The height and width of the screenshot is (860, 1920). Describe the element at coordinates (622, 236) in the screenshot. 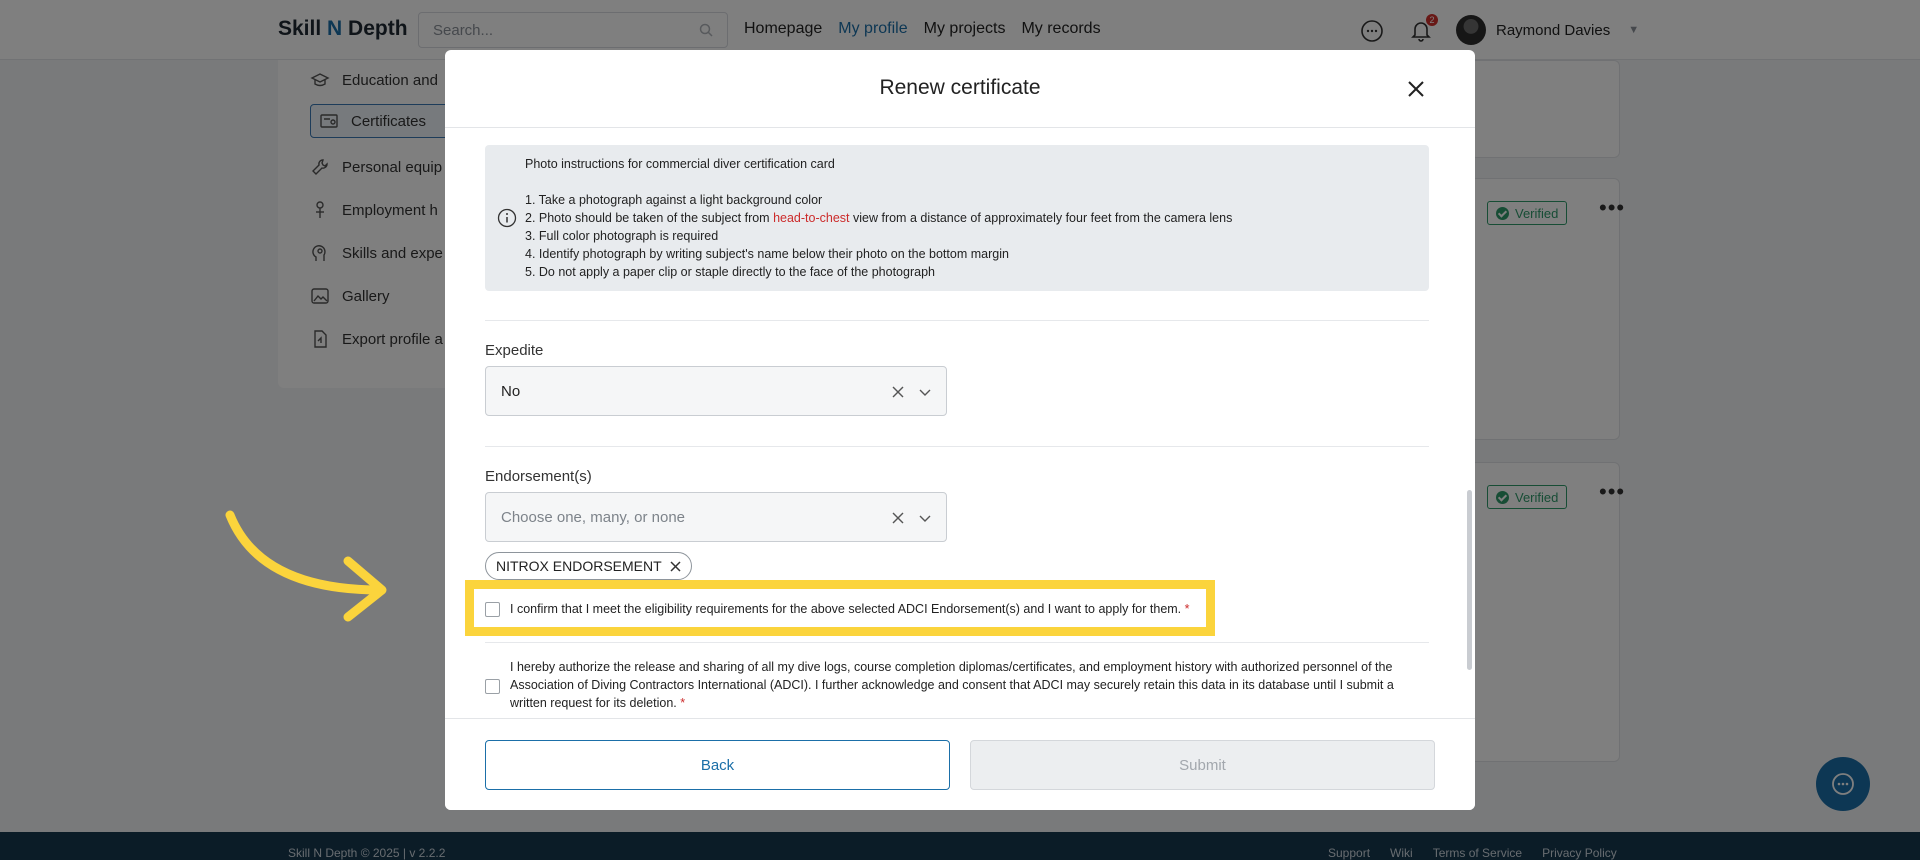

I see `instruction-line: 3. Full color photograph is required` at that location.